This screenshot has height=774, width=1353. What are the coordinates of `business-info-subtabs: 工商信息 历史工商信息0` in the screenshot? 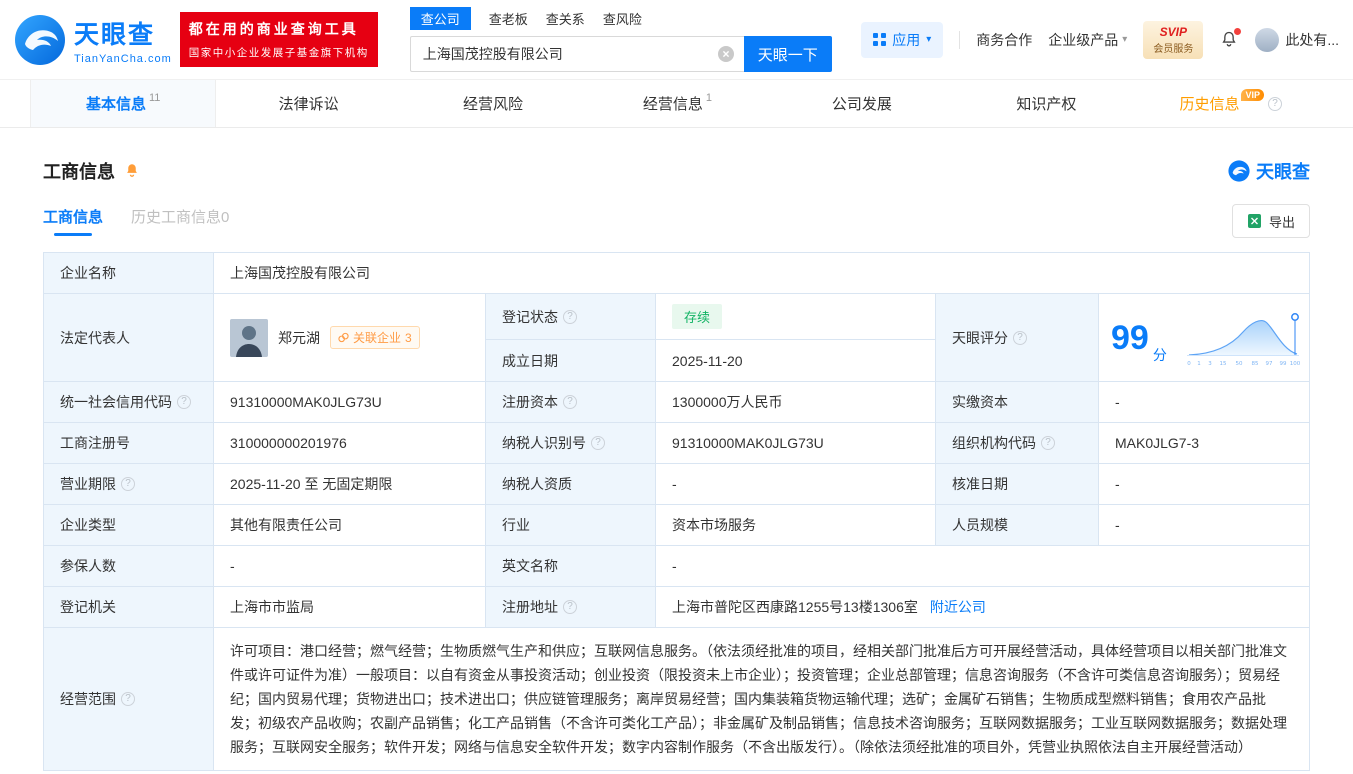 It's located at (136, 221).